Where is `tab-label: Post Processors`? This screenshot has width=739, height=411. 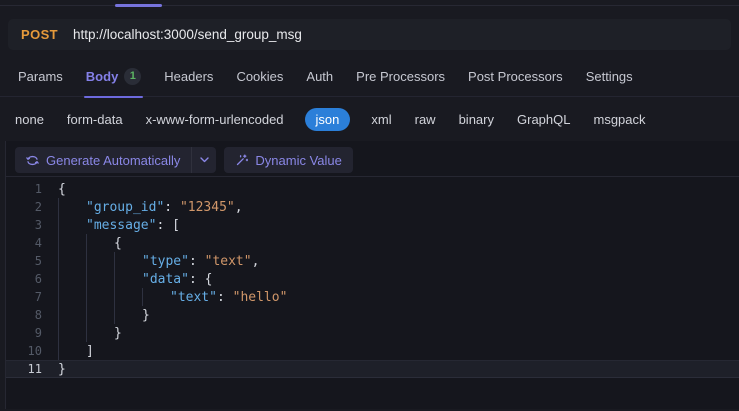
tab-label: Post Processors is located at coordinates (515, 76).